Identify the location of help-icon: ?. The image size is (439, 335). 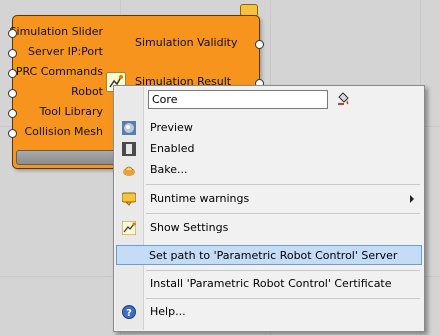
(129, 312).